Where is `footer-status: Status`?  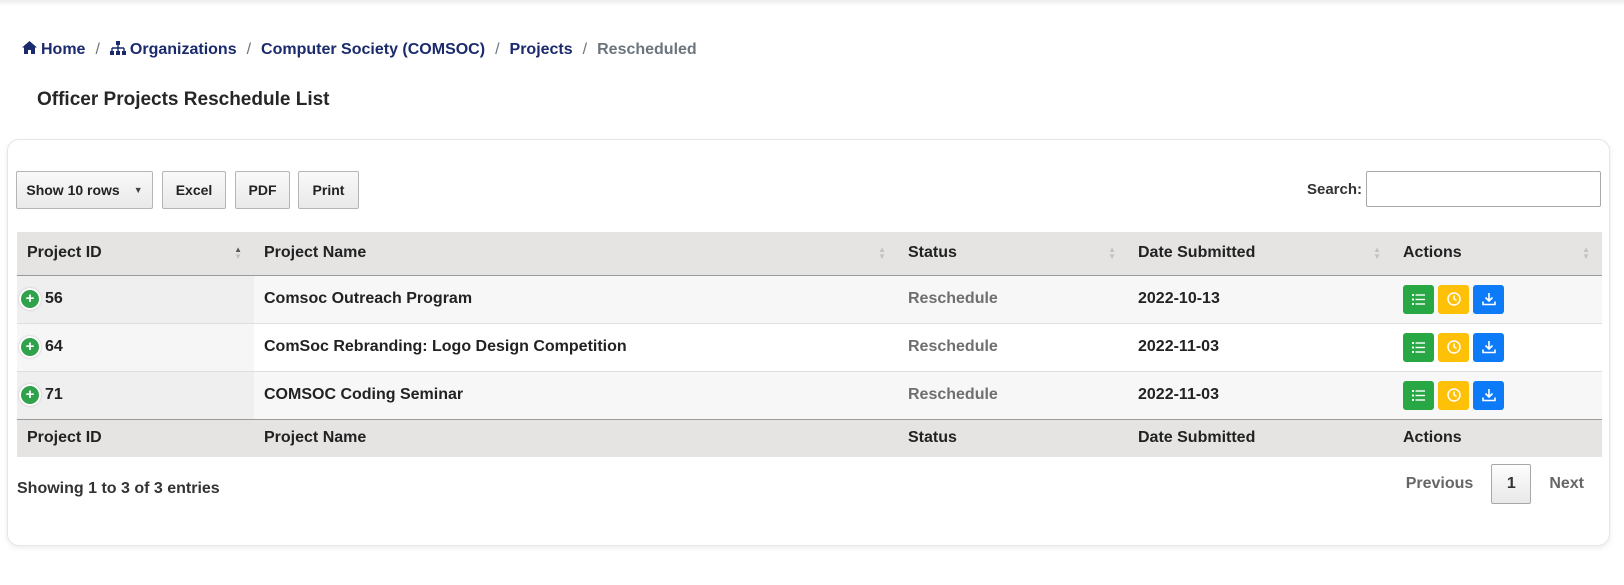 footer-status: Status is located at coordinates (1013, 437).